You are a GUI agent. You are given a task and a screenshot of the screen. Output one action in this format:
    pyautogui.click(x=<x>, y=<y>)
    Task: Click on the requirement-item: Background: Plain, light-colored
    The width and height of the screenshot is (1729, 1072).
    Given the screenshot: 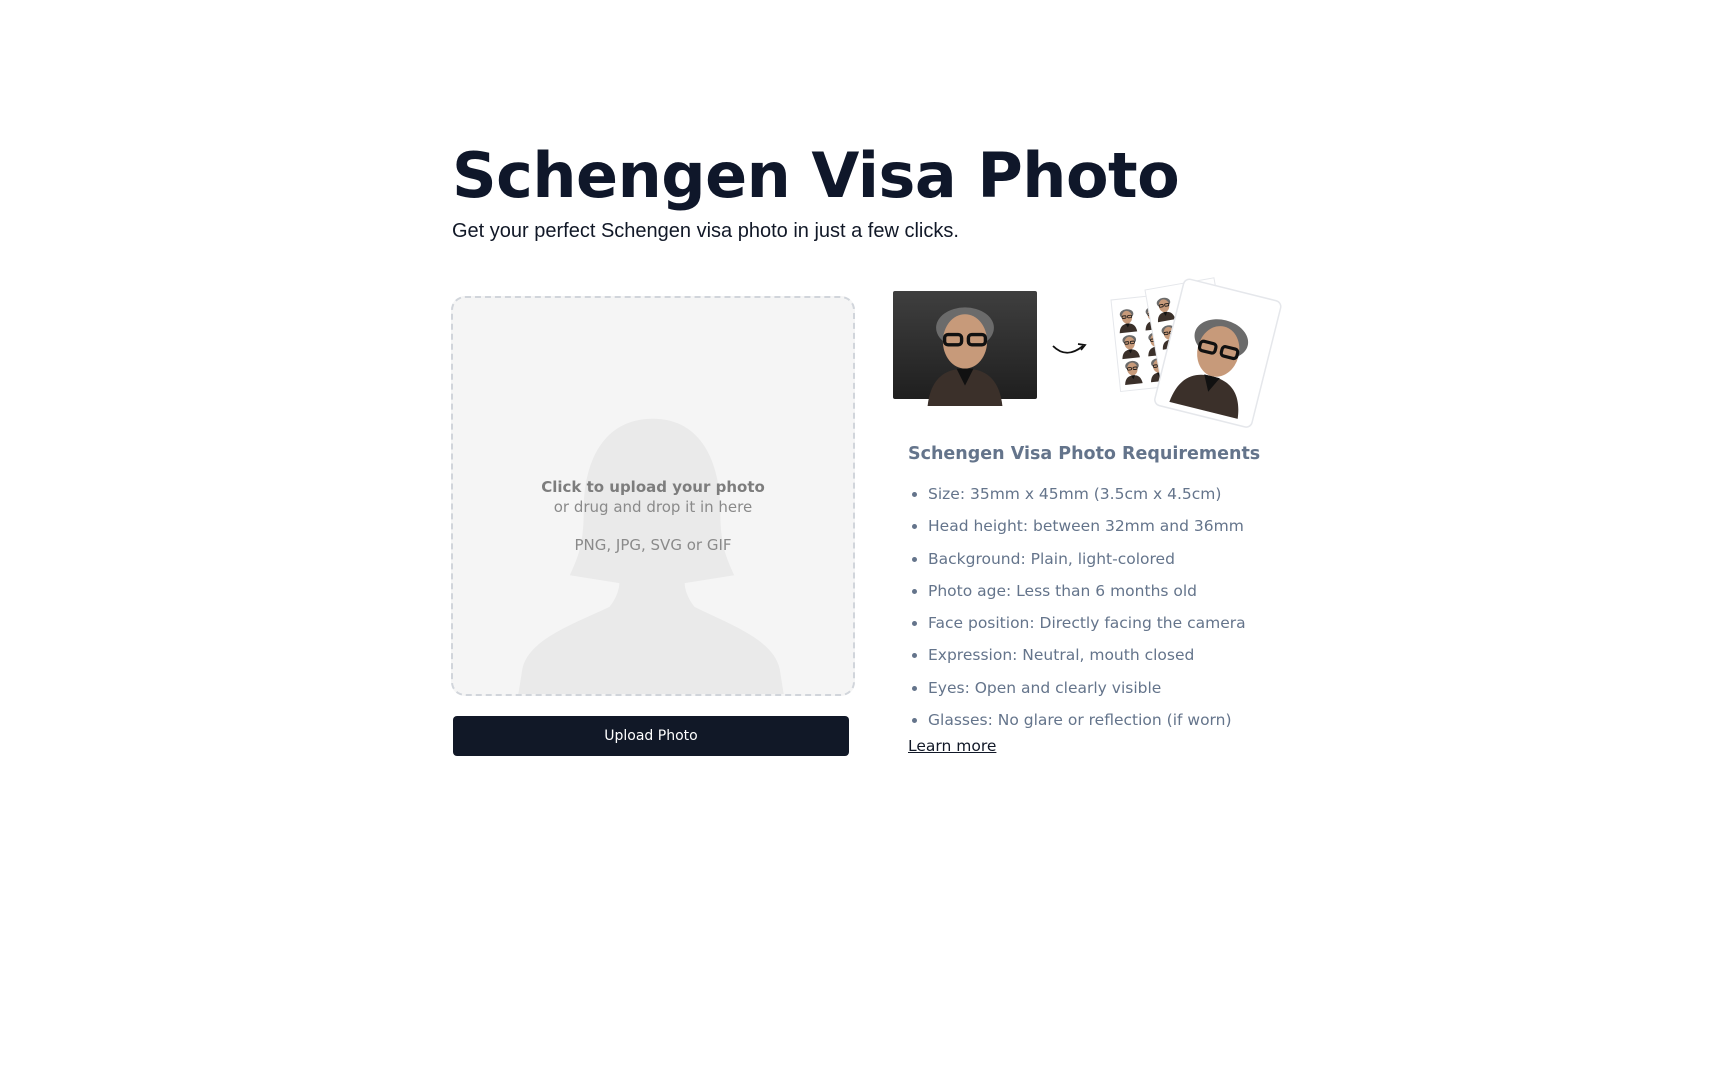 What is the action you would take?
    pyautogui.click(x=1128, y=559)
    